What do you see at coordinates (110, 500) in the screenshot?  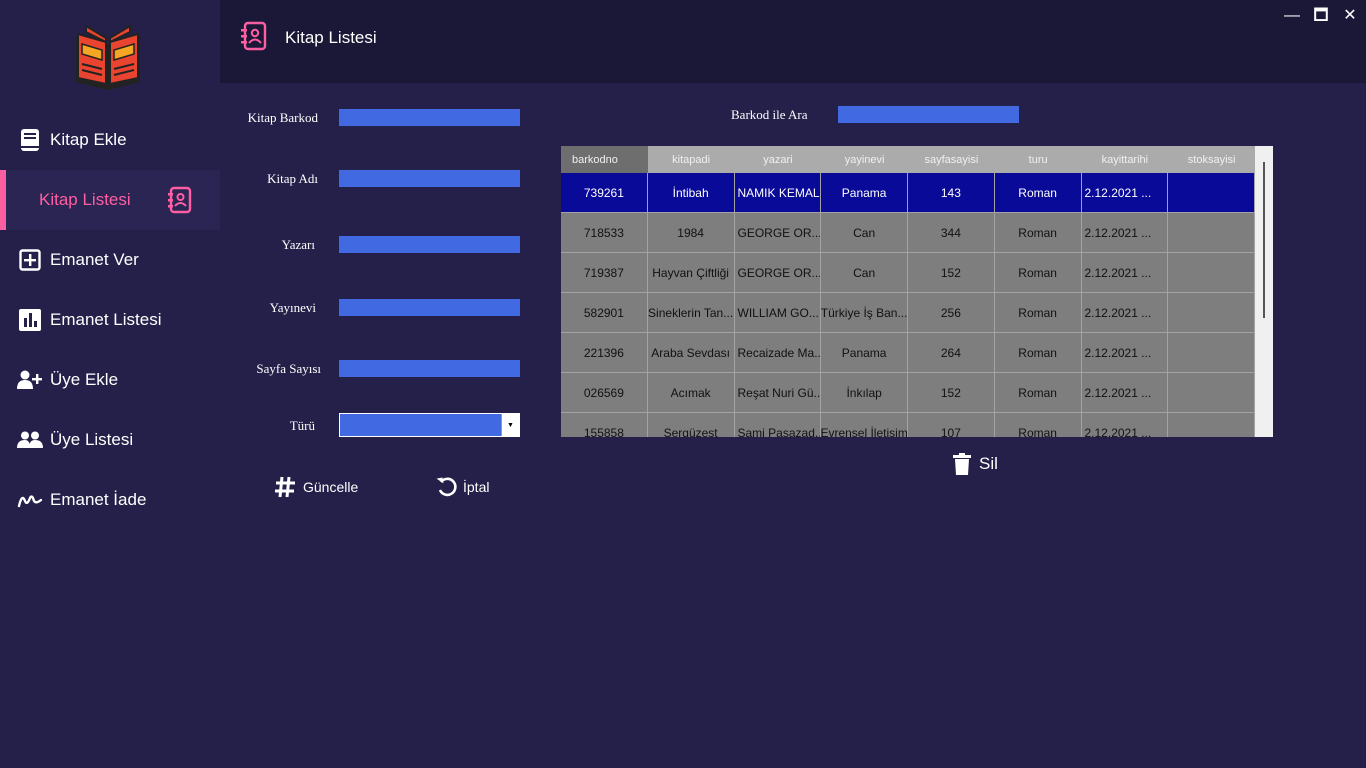 I see `sidebar-item-emanet-iade: Emanet İade` at bounding box center [110, 500].